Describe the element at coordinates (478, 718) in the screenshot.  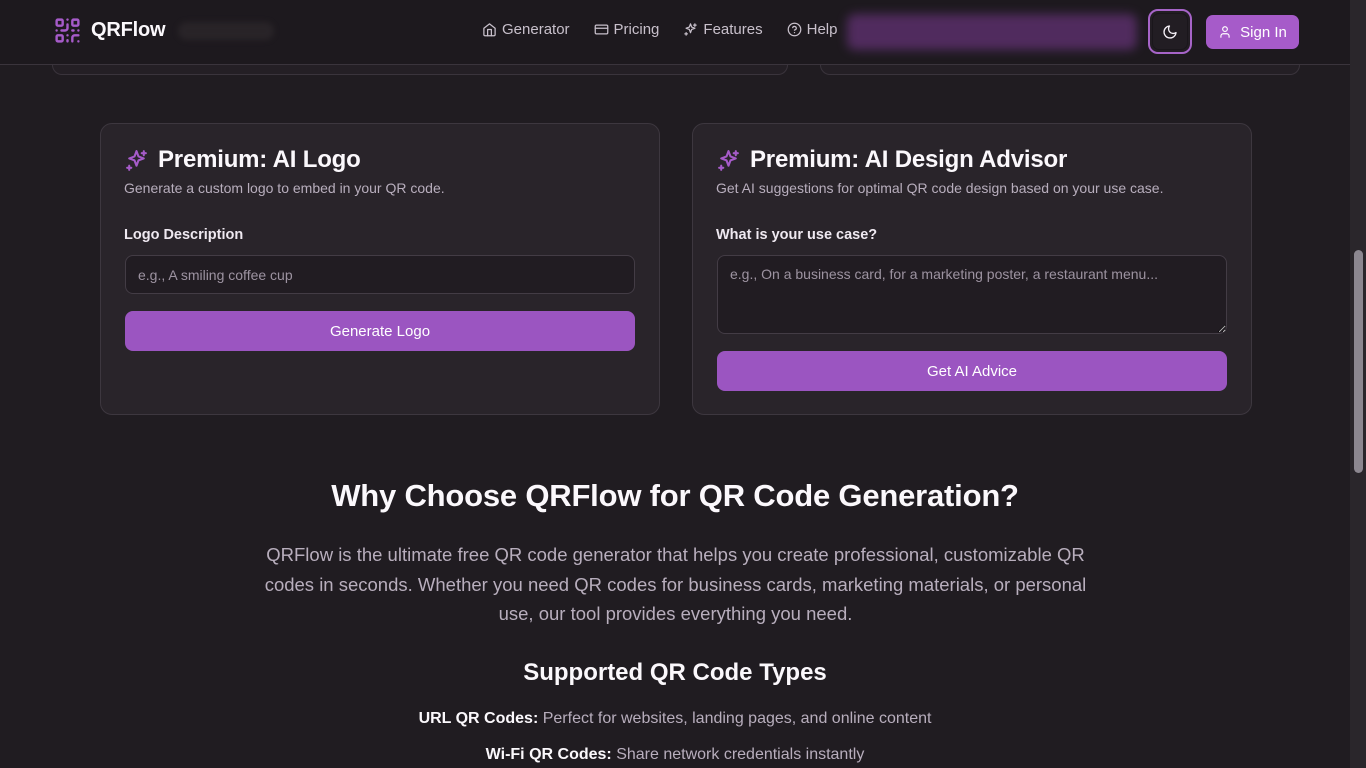
I see `type-name: URL QR Codes:` at that location.